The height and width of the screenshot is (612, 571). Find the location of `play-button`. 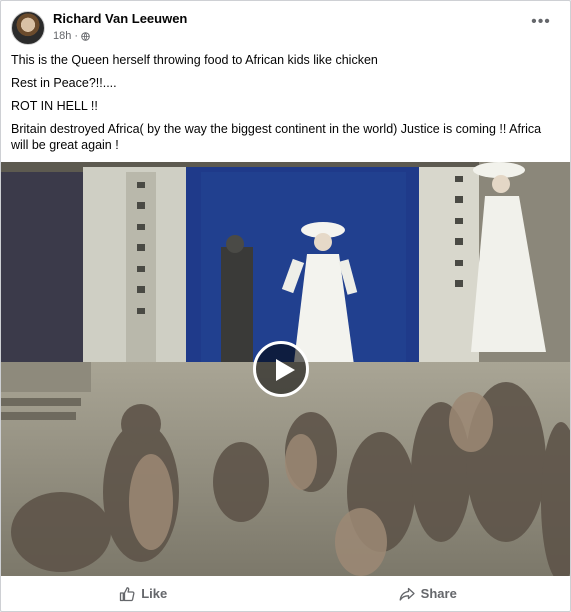

play-button is located at coordinates (281, 369).